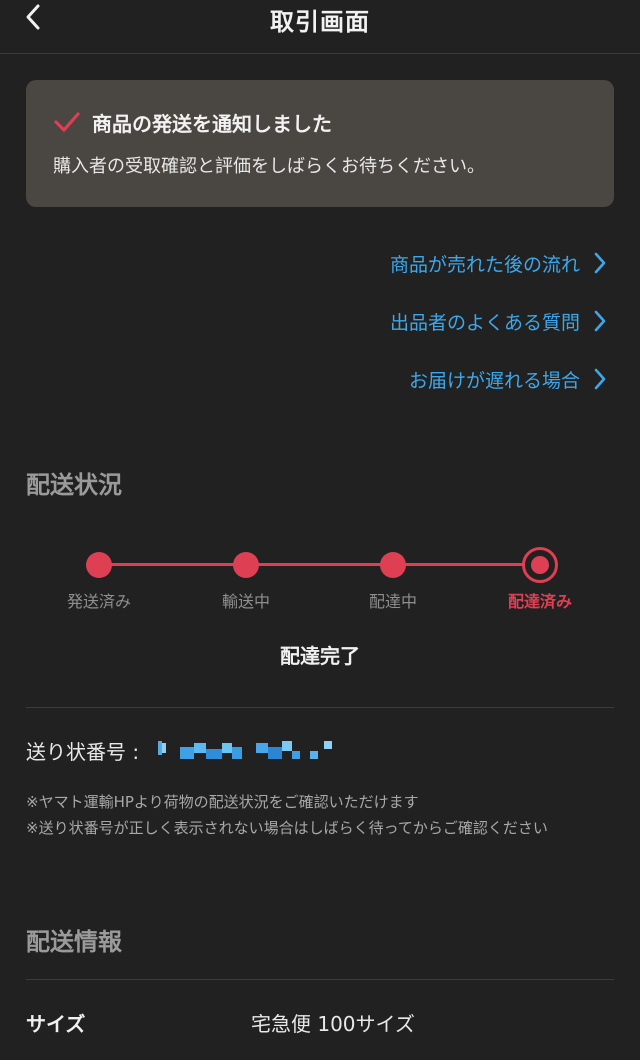 The height and width of the screenshot is (1060, 640). I want to click on page-title: 取引画面, so click(320, 22).